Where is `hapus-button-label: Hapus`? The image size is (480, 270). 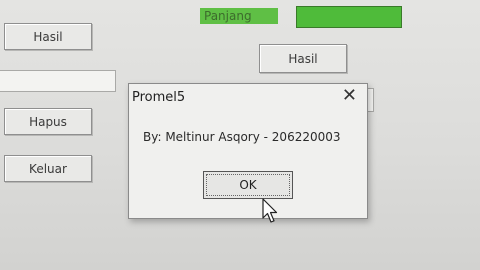
hapus-button-label: Hapus is located at coordinates (48, 121).